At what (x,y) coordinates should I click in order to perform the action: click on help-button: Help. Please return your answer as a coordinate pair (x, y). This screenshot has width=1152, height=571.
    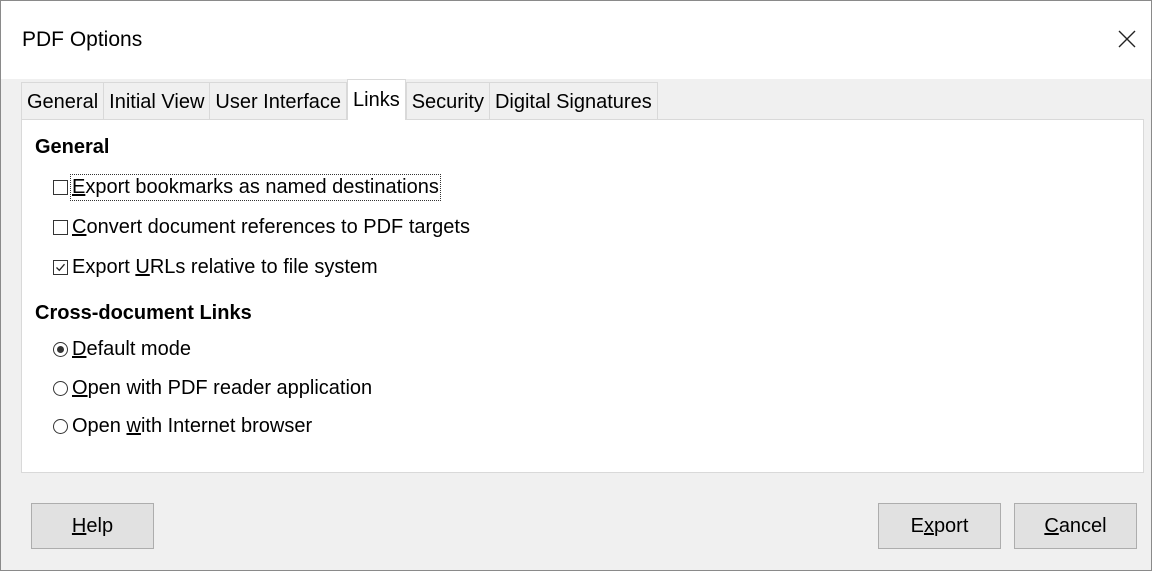
    Looking at the image, I should click on (92, 526).